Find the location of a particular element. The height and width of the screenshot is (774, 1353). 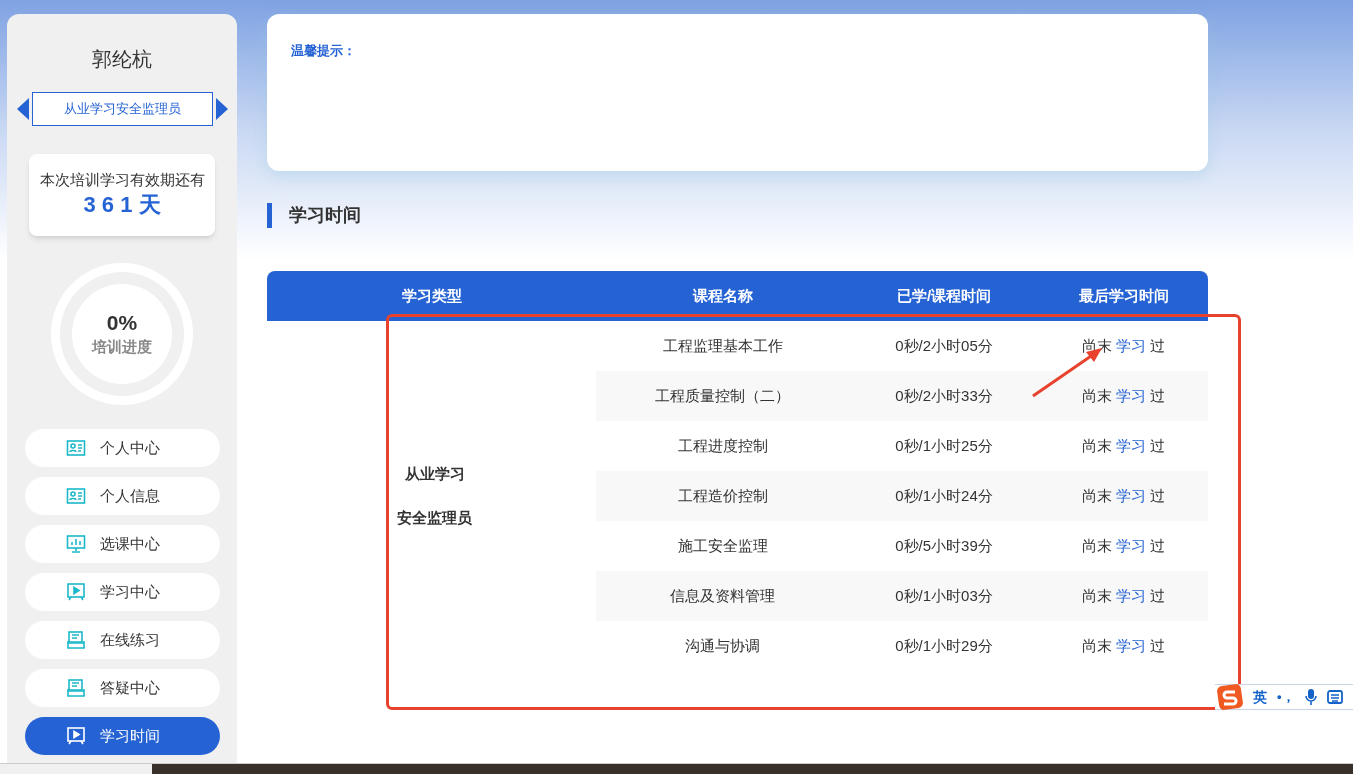

monitor-icon is located at coordinates (75, 544).